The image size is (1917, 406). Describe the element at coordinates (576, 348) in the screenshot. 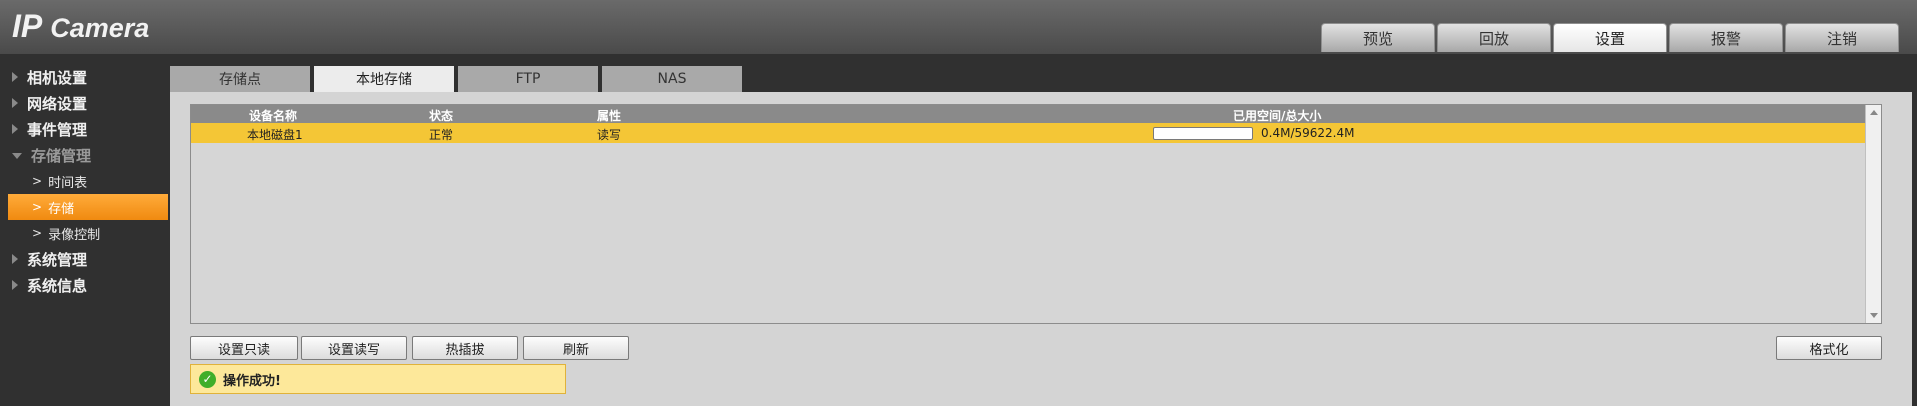

I see `refresh-button: 刷新` at that location.